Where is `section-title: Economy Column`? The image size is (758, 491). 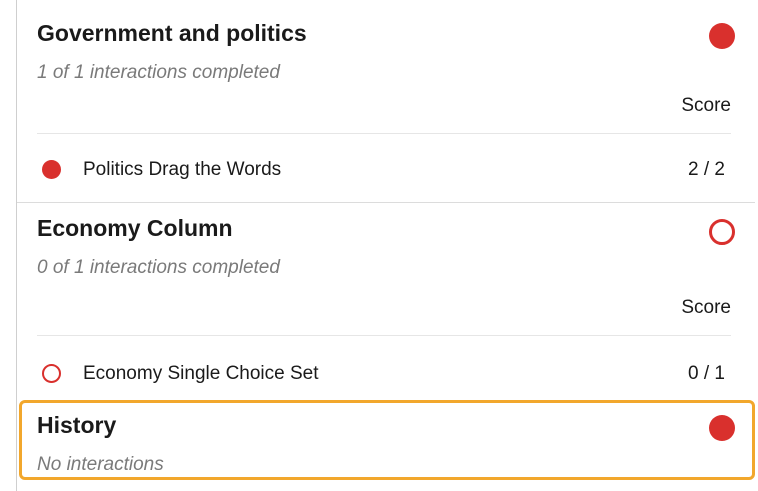
section-title: Economy Column is located at coordinates (135, 228).